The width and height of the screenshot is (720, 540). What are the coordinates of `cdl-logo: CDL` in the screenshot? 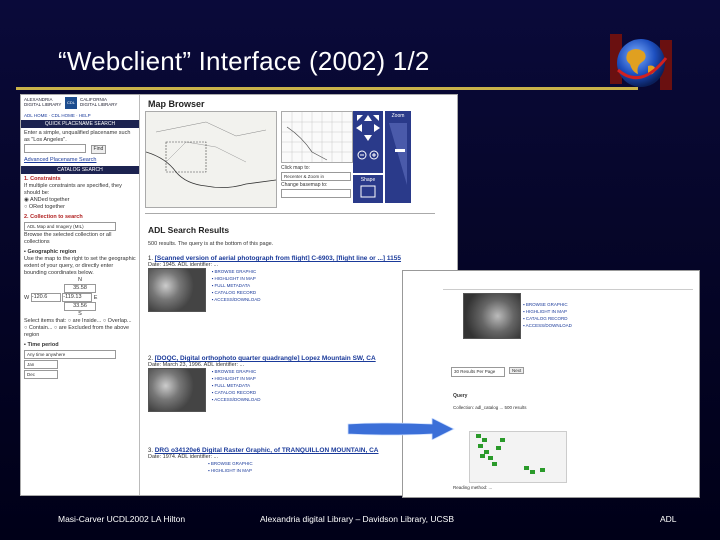 It's located at (71, 103).